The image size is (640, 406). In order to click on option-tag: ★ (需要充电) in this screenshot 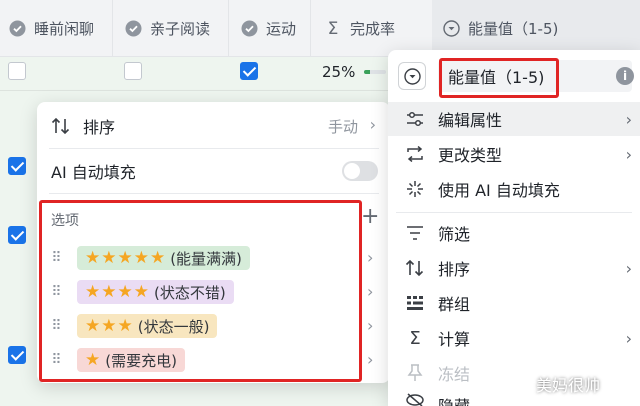, I will do `click(131, 360)`.